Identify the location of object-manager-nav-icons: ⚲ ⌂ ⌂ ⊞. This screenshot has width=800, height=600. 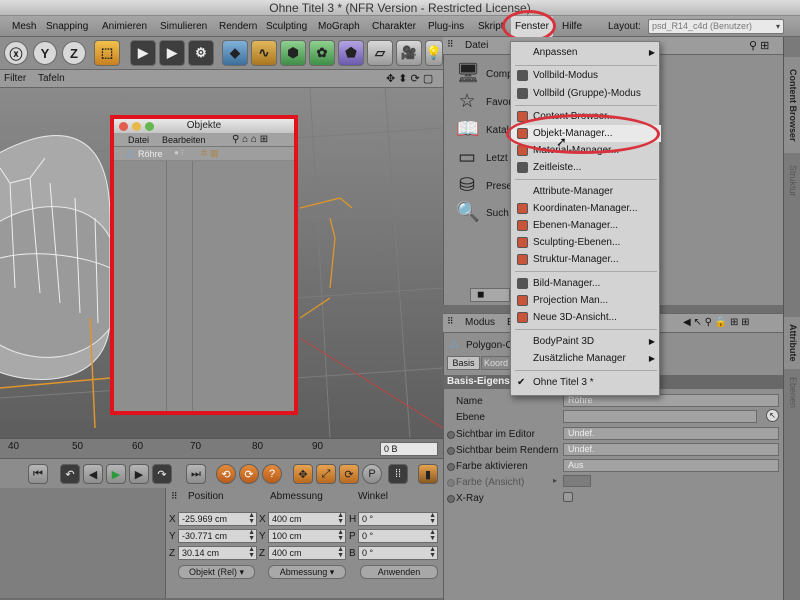
(250, 140).